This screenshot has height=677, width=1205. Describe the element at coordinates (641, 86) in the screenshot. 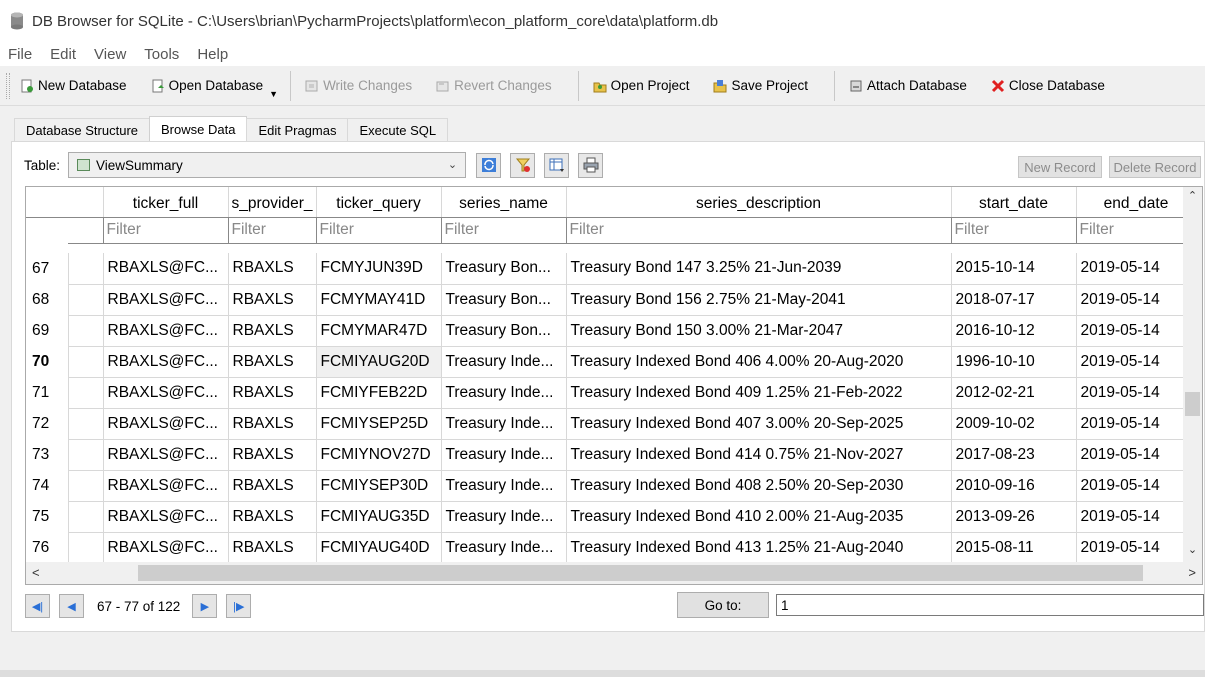

I see `open-project-button: Open Project` at that location.